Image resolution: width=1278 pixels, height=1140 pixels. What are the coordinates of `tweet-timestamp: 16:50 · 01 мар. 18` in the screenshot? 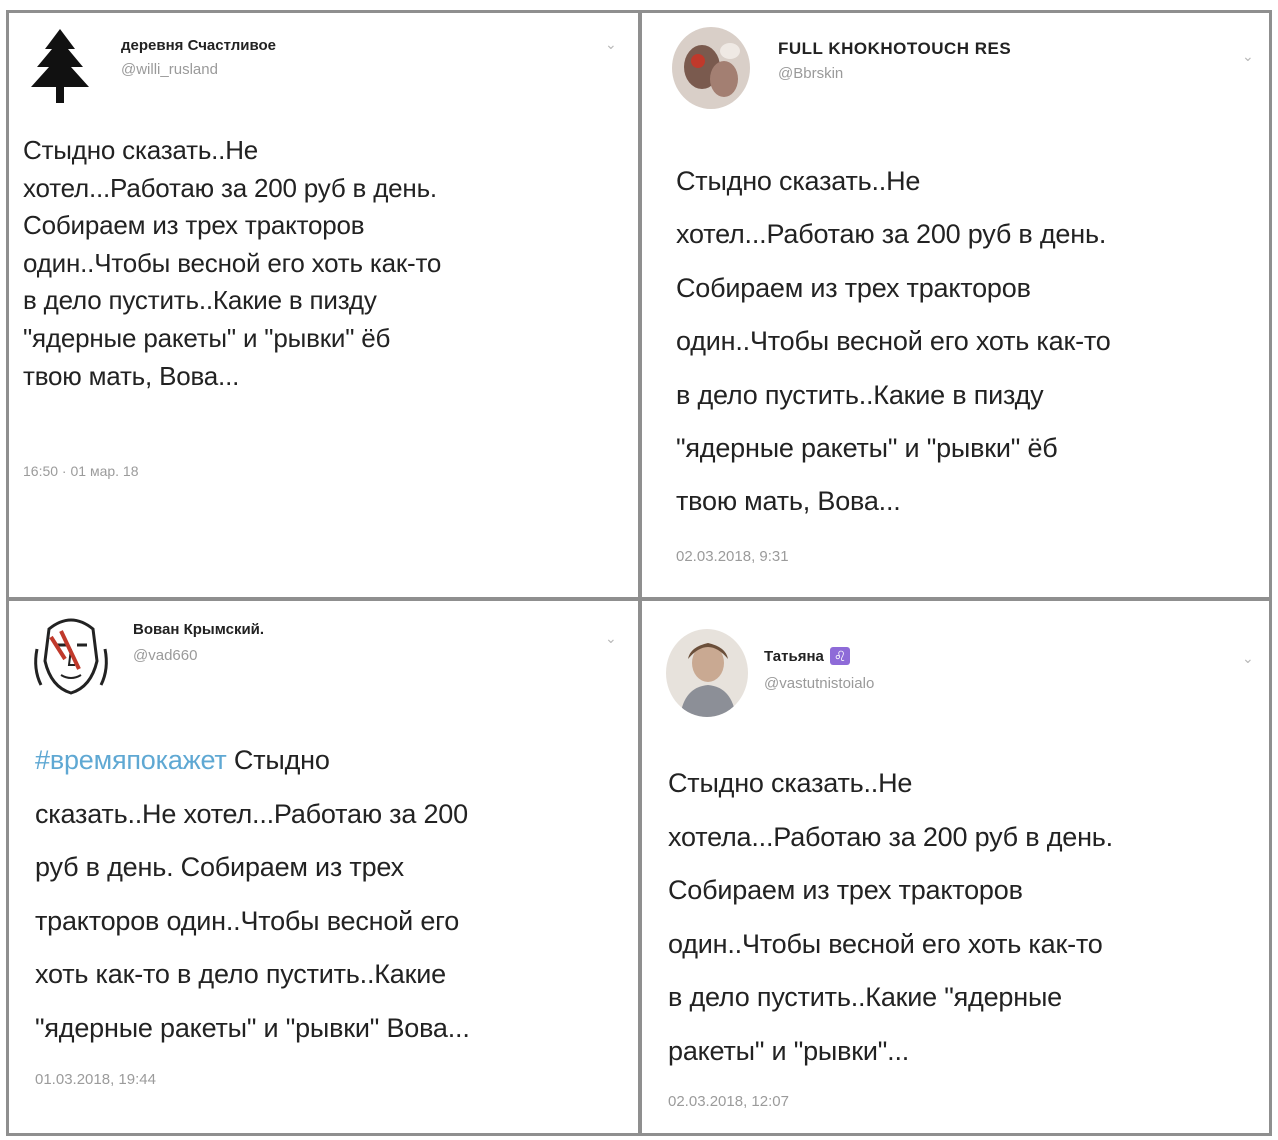 It's located at (81, 471).